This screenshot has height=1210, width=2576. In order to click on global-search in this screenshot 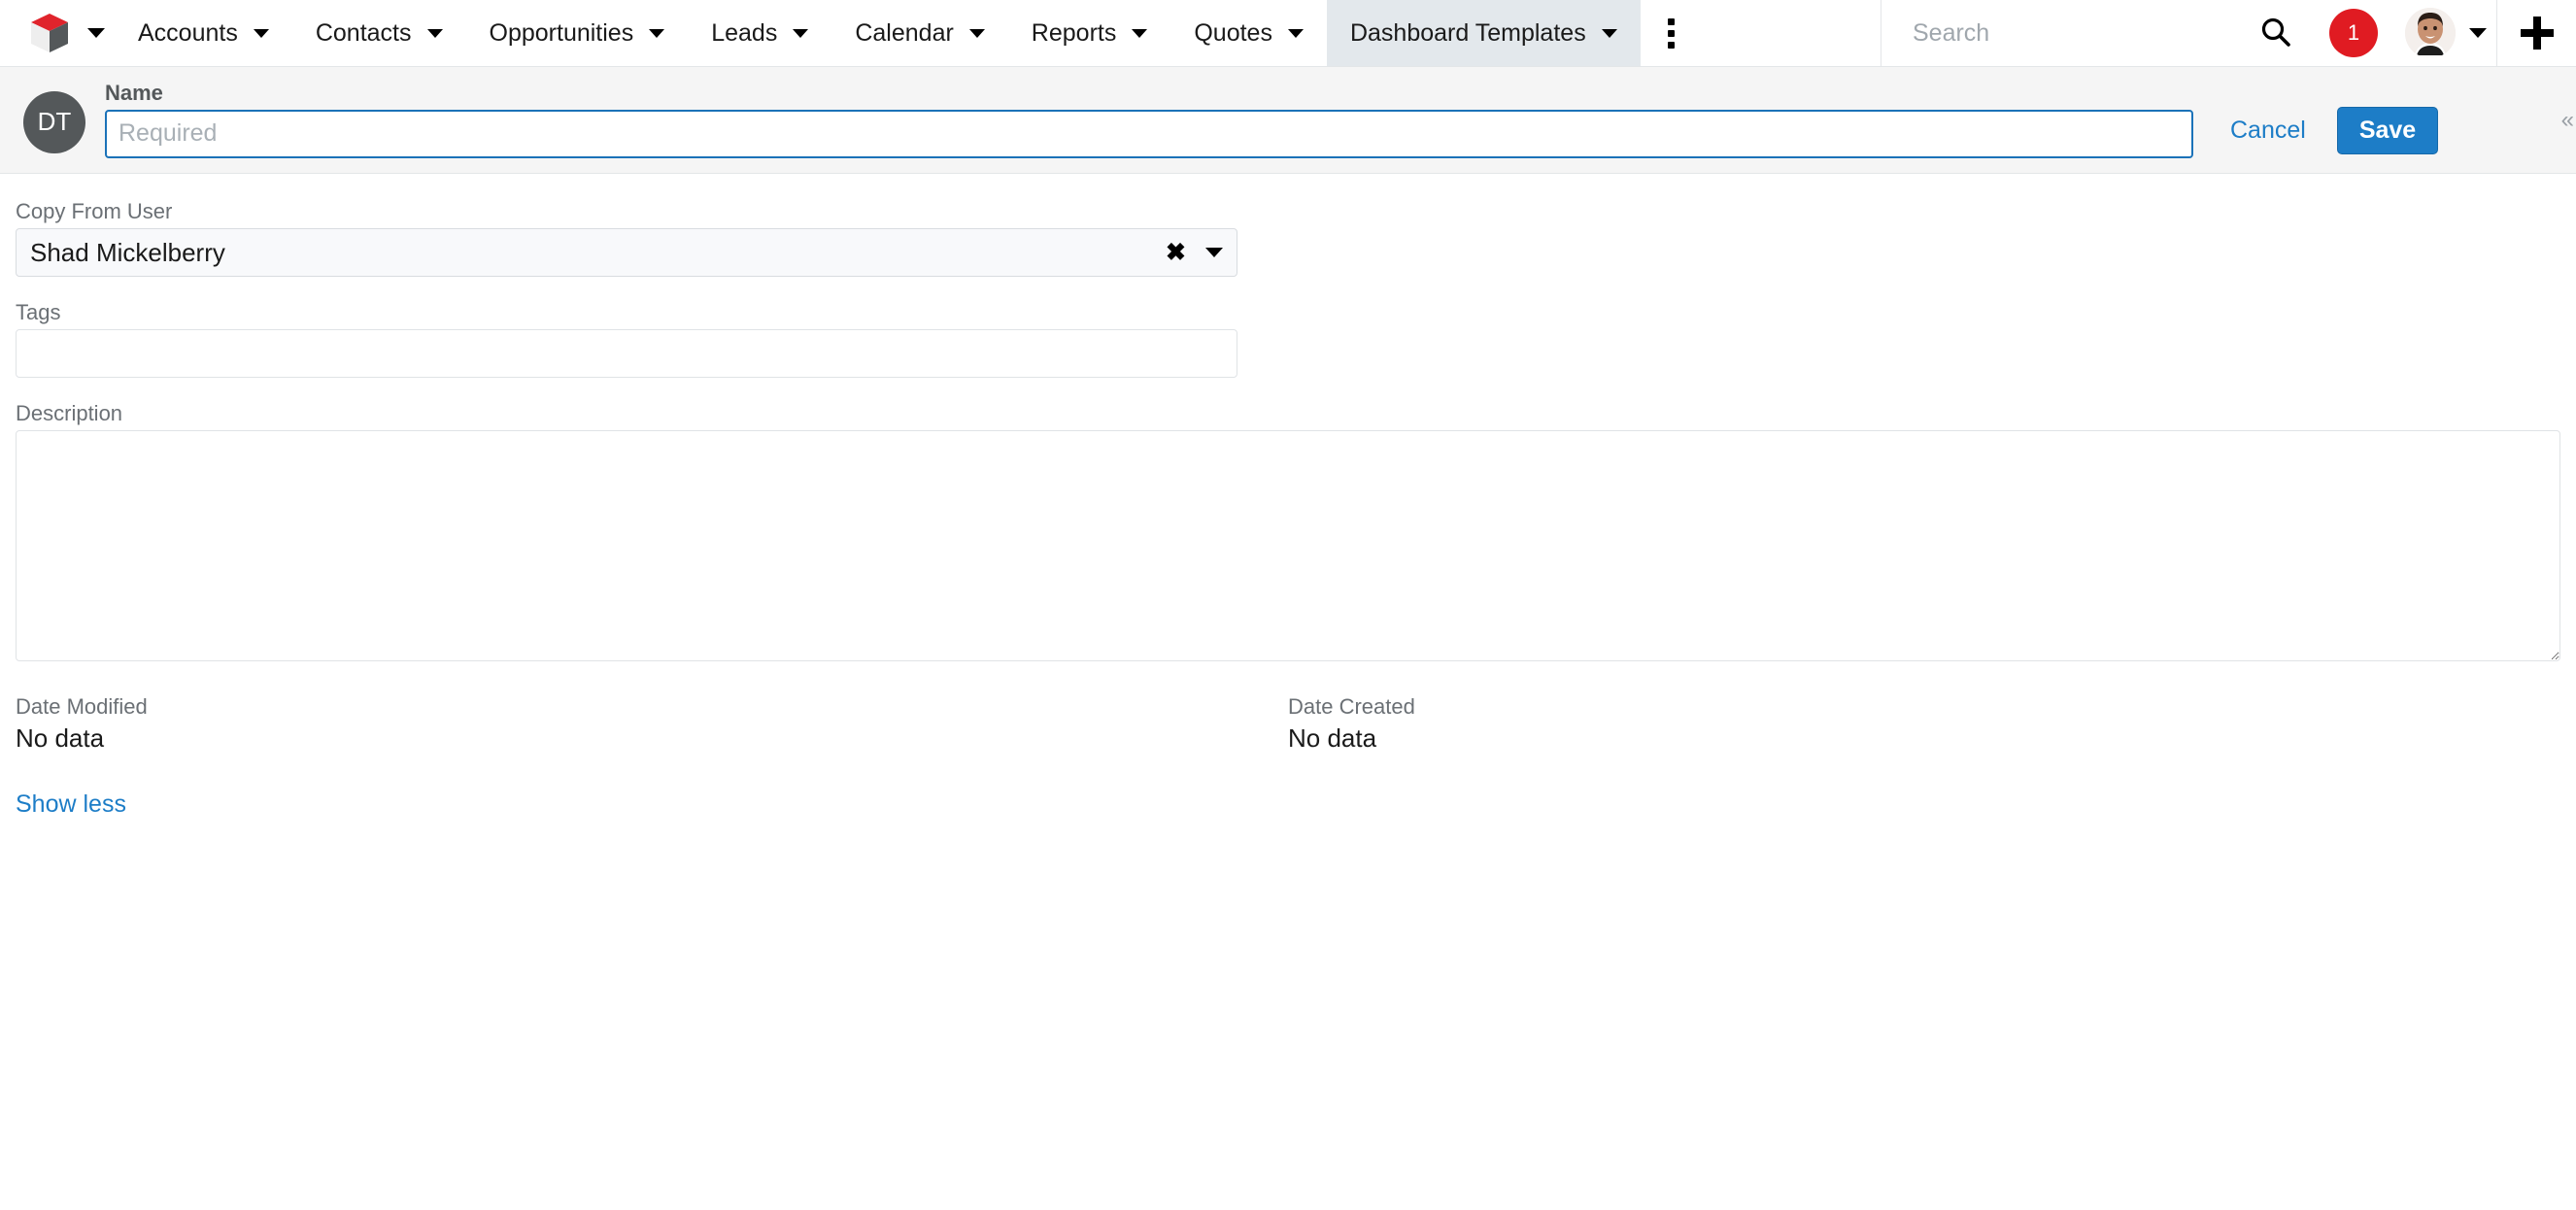, I will do `click(2060, 33)`.